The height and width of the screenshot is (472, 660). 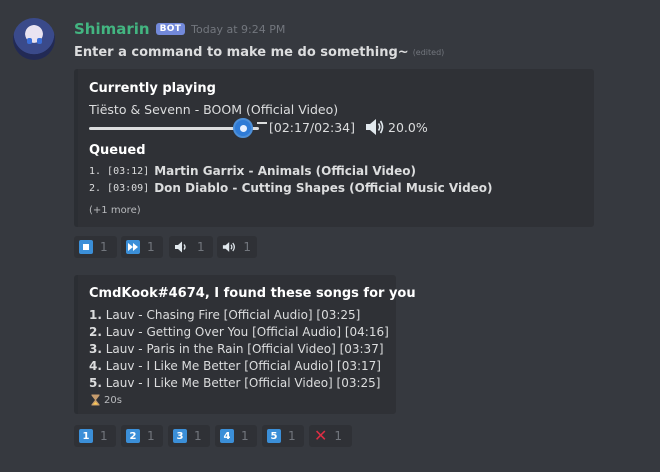 What do you see at coordinates (237, 247) in the screenshot?
I see `reaction-volume-up: 1` at bounding box center [237, 247].